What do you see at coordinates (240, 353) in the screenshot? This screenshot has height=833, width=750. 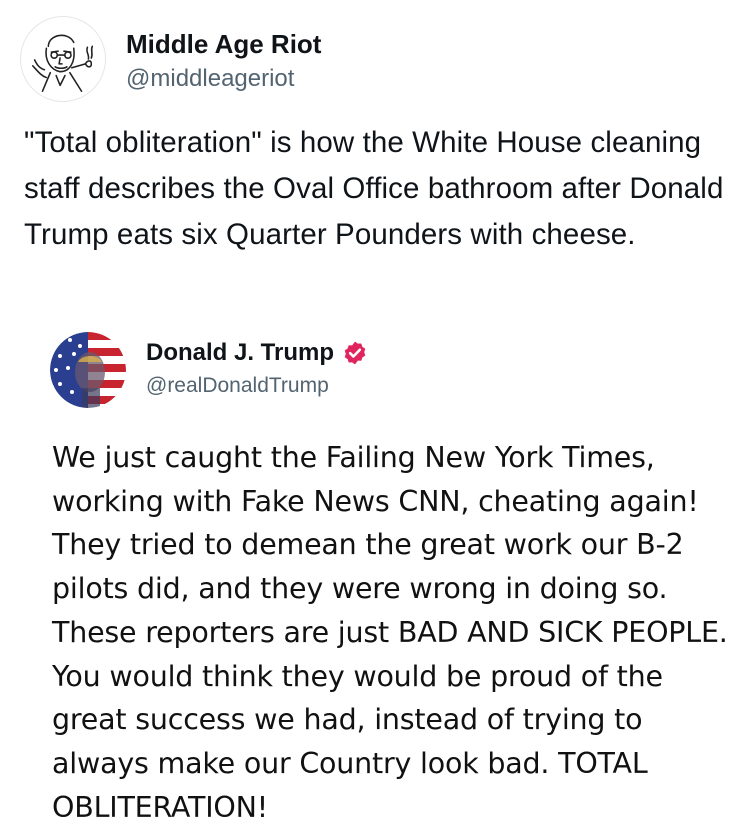 I see `quoted-author-name: Donald J. Trump` at bounding box center [240, 353].